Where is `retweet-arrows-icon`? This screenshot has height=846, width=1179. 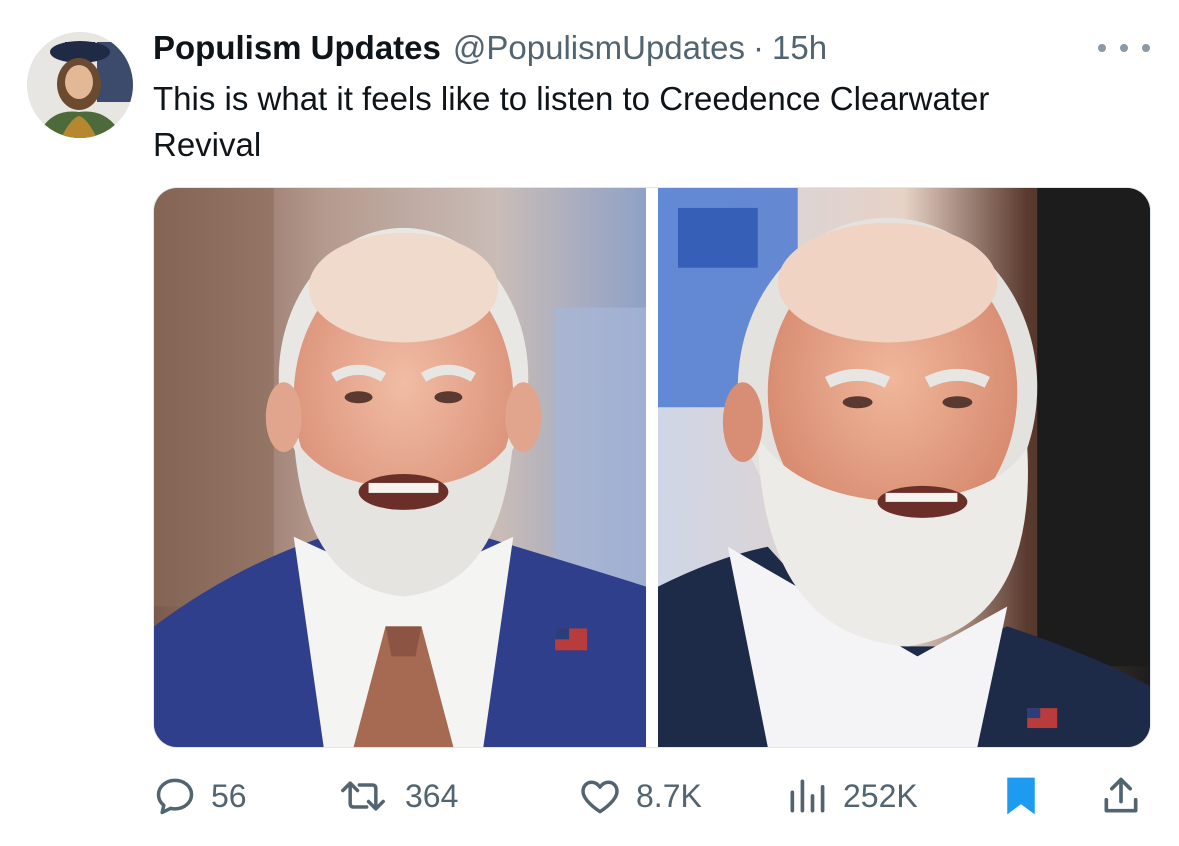 retweet-arrows-icon is located at coordinates (363, 796).